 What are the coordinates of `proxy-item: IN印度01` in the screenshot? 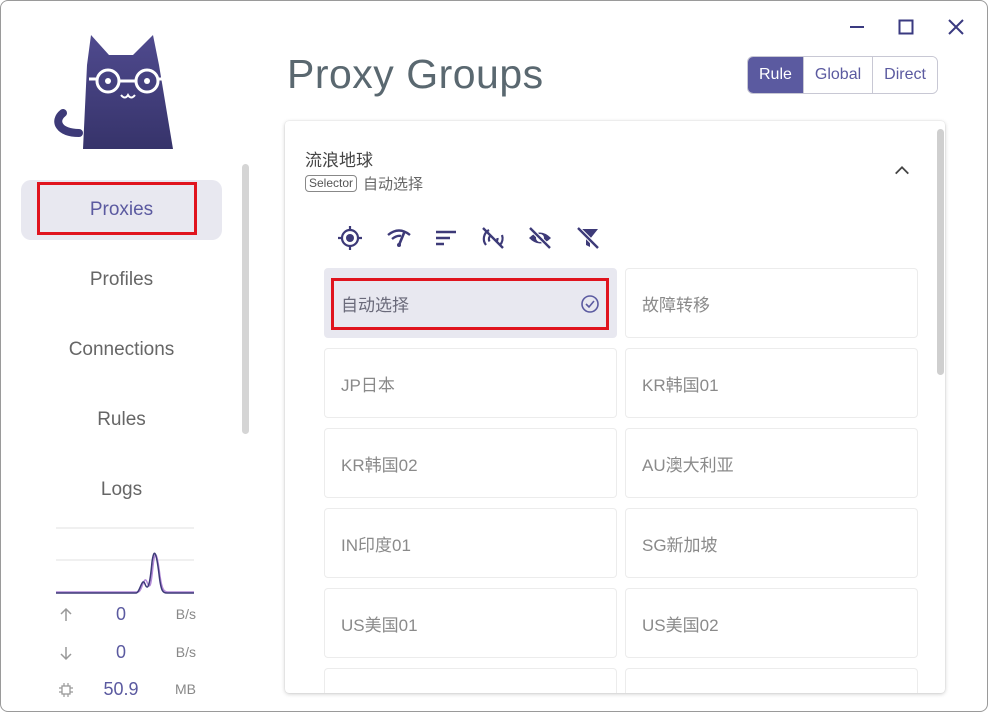 It's located at (470, 543).